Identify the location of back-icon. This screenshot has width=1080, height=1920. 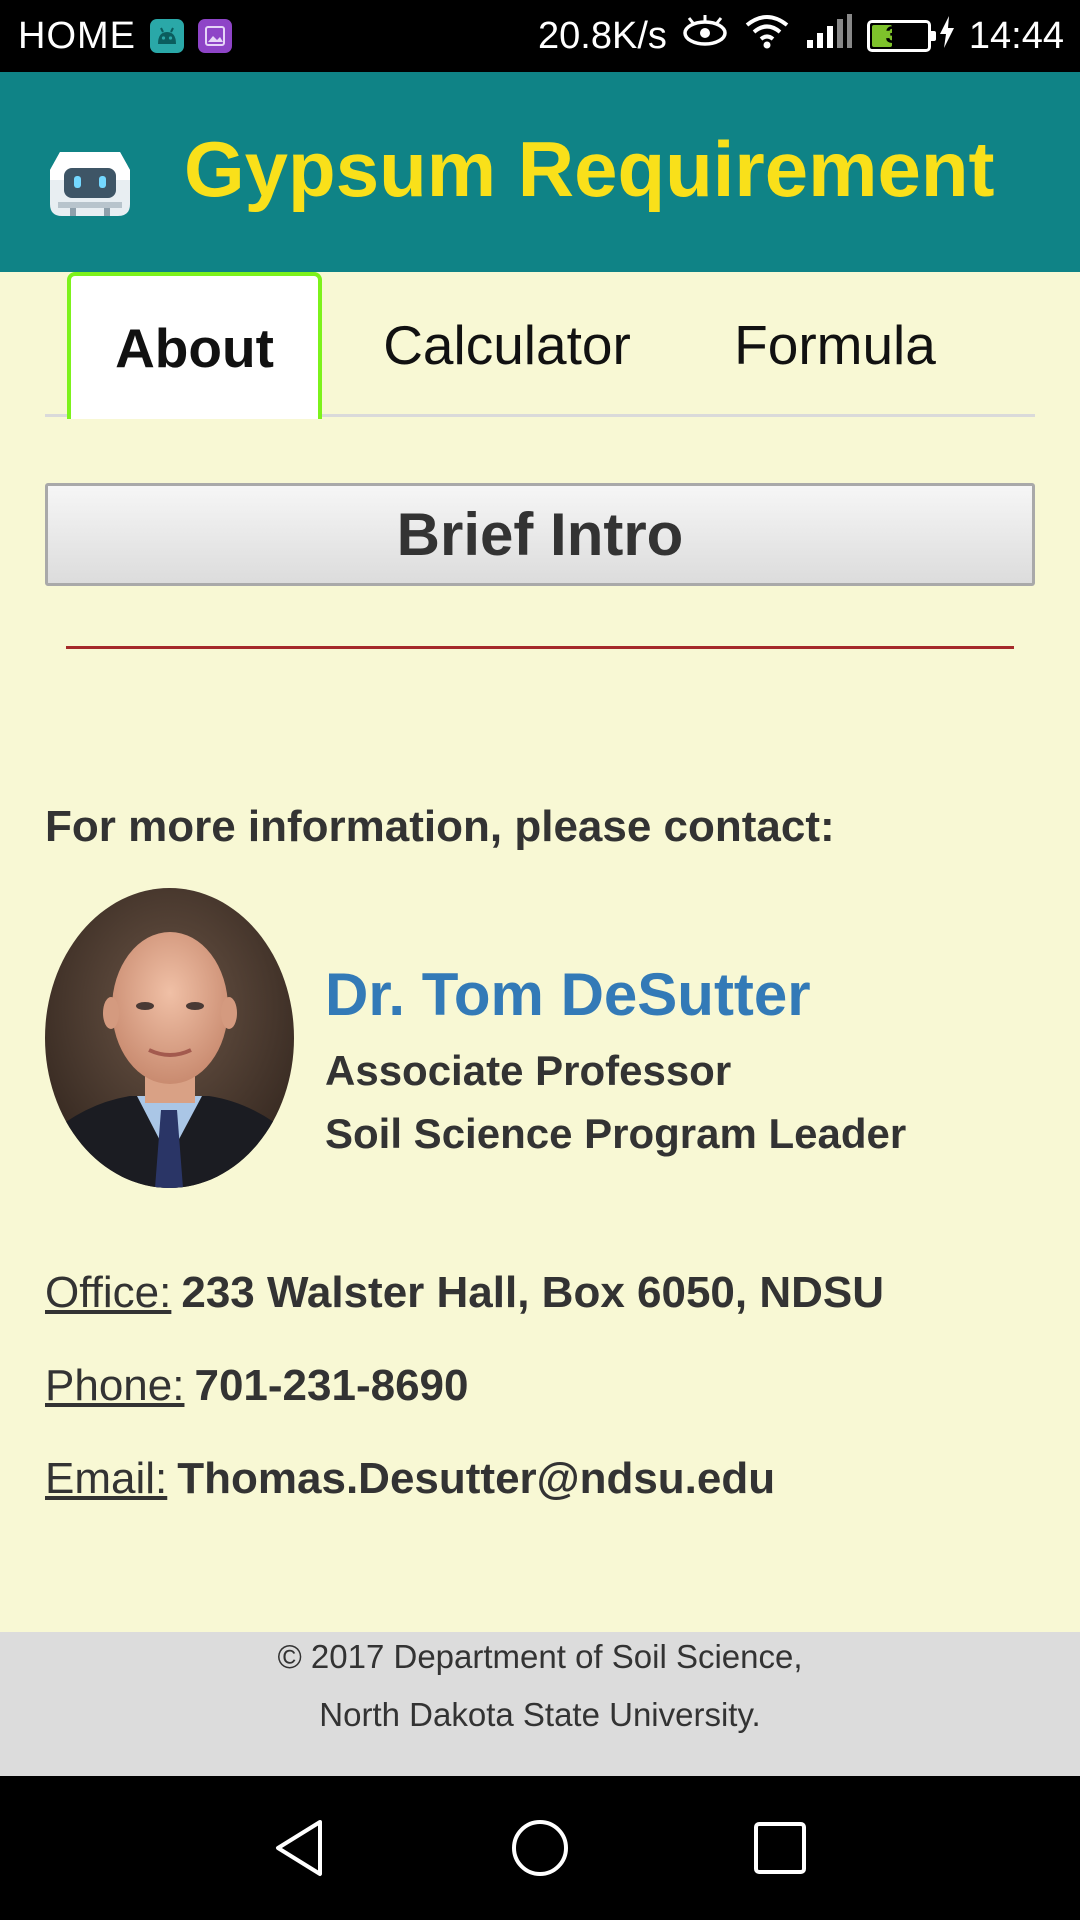
(300, 1848).